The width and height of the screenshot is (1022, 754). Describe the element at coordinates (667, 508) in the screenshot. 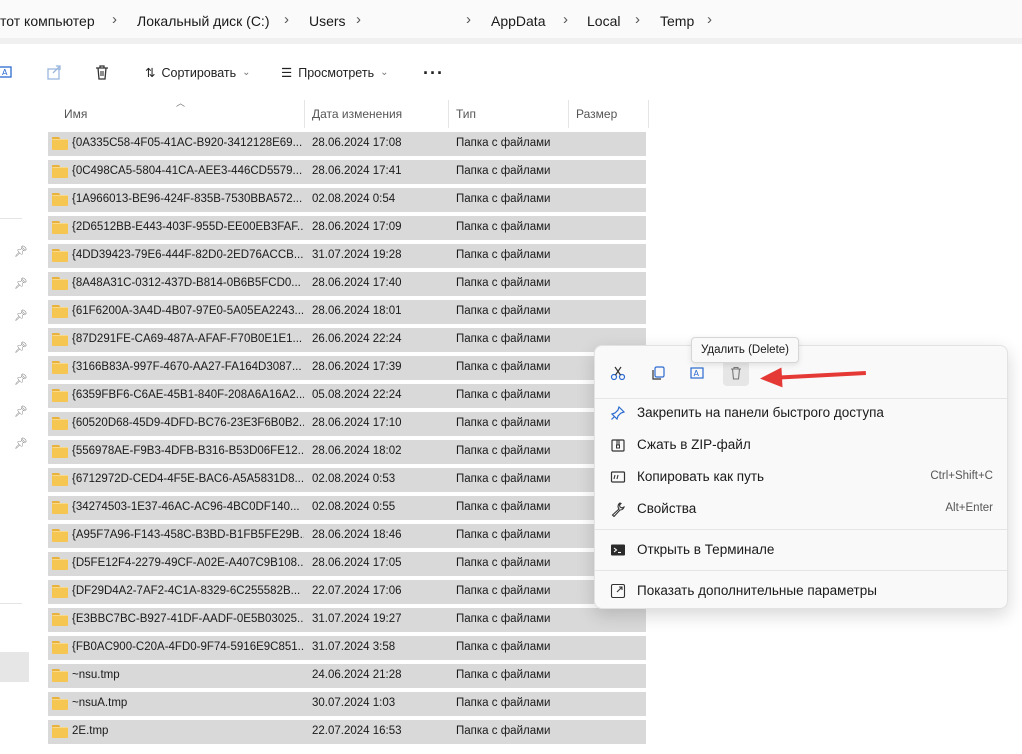

I see `menu-item-label: Свойства` at that location.